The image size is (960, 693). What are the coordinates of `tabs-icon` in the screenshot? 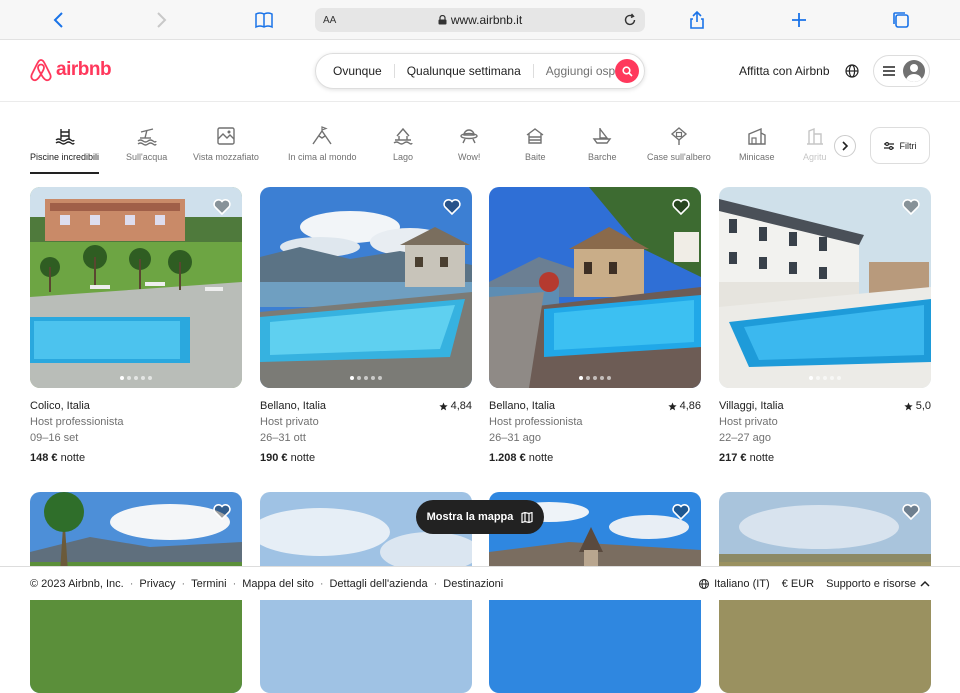 It's located at (901, 20).